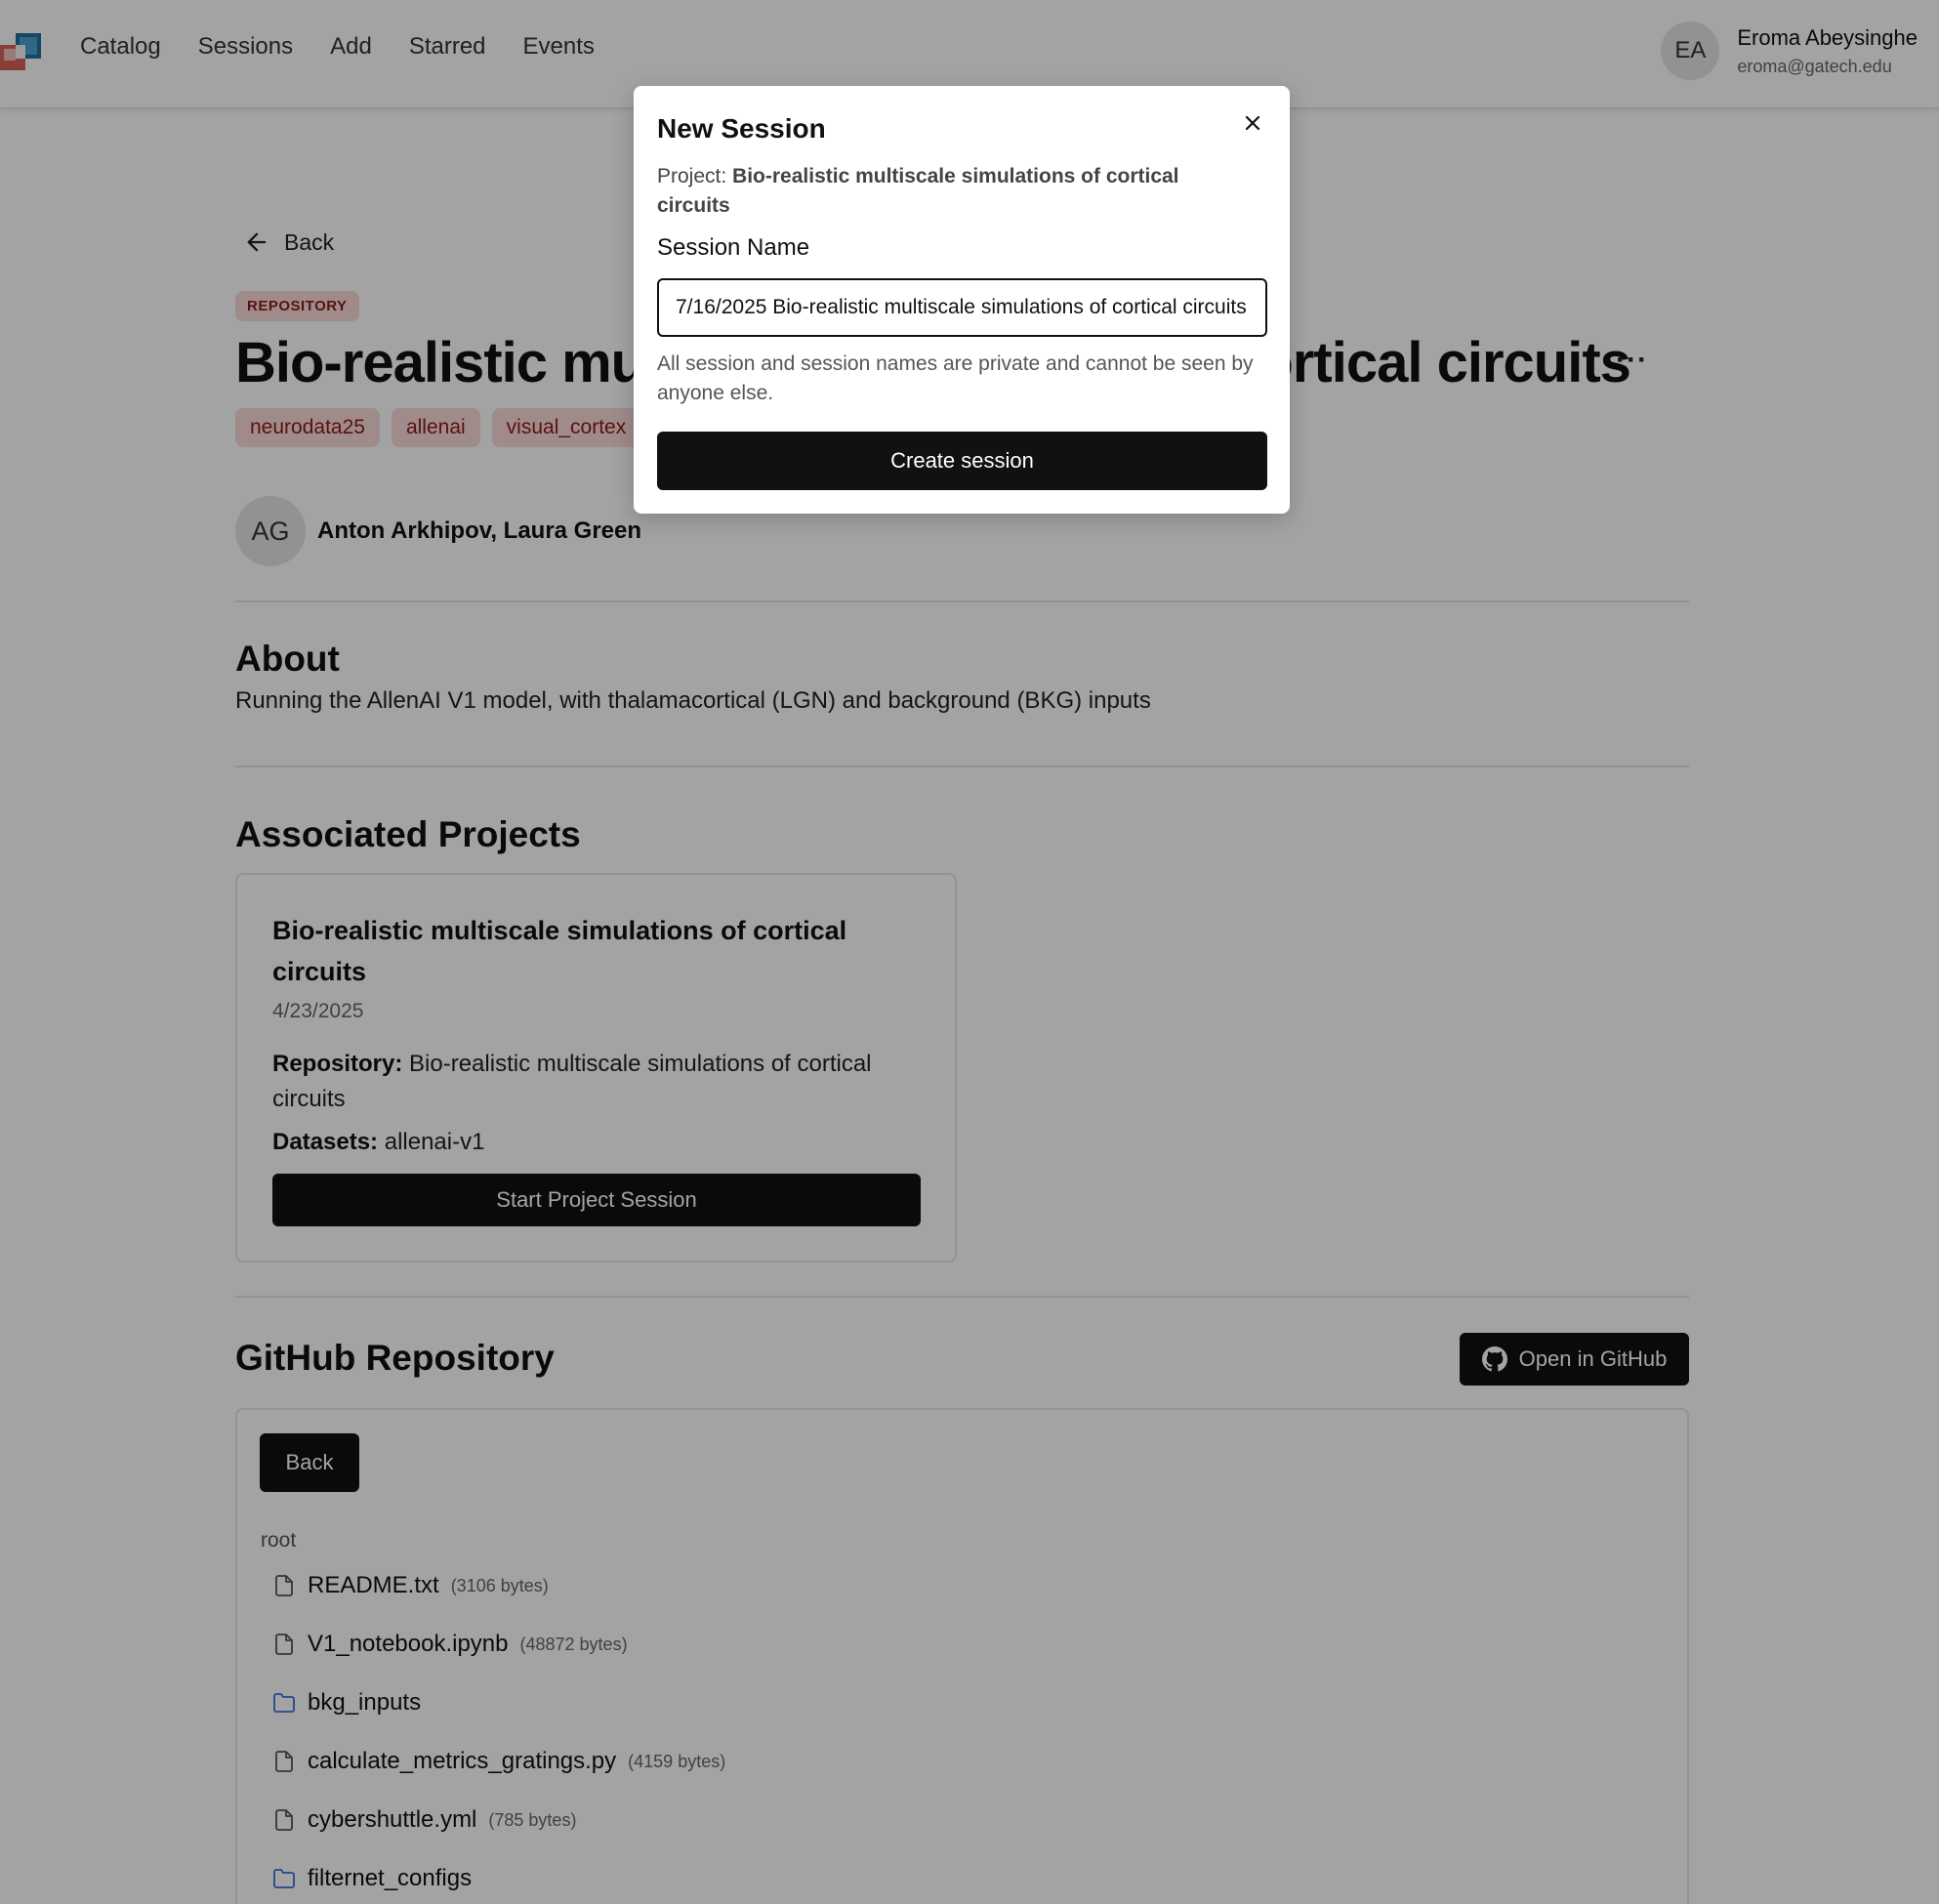 This screenshot has height=1904, width=1939. What do you see at coordinates (1253, 123) in the screenshot?
I see `close-icon` at bounding box center [1253, 123].